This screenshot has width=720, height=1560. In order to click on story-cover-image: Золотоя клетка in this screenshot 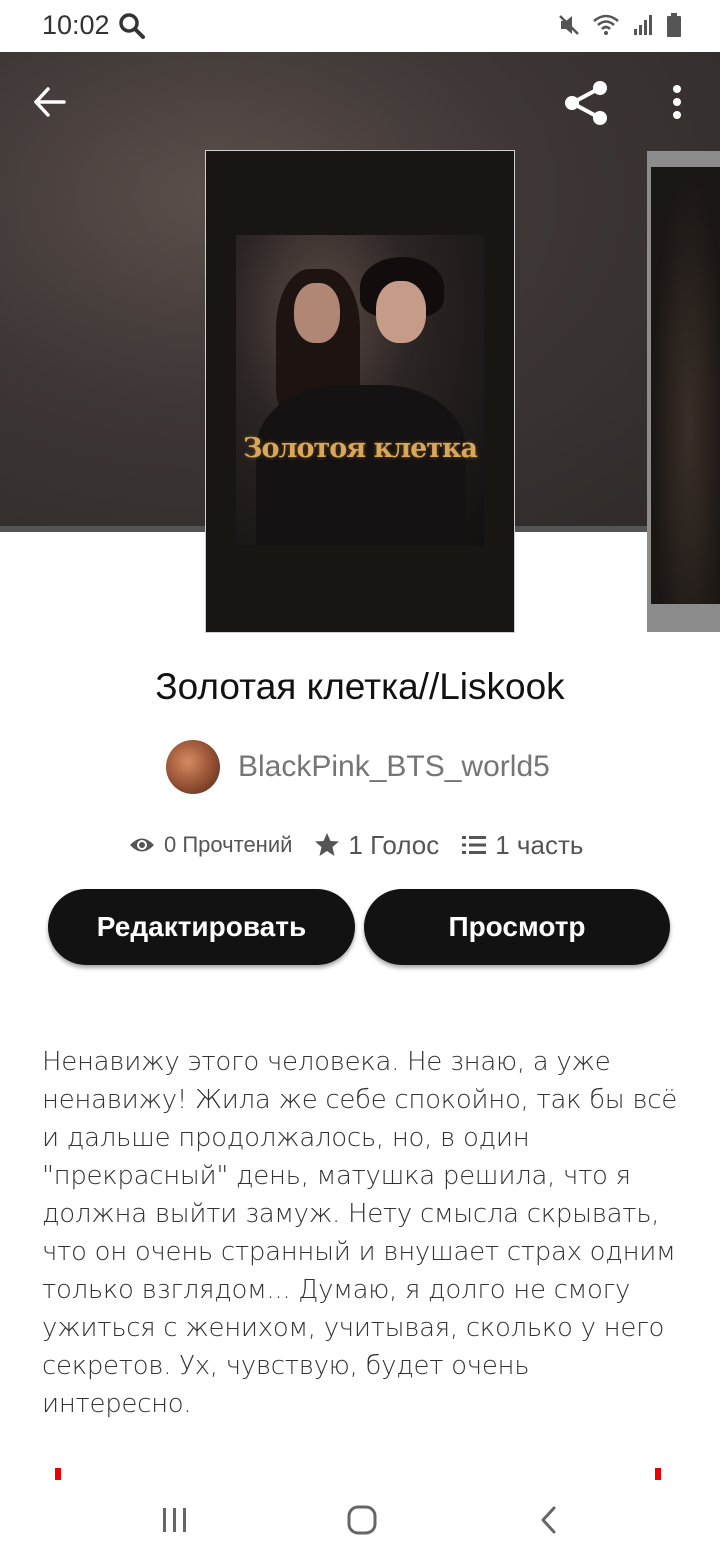, I will do `click(360, 391)`.